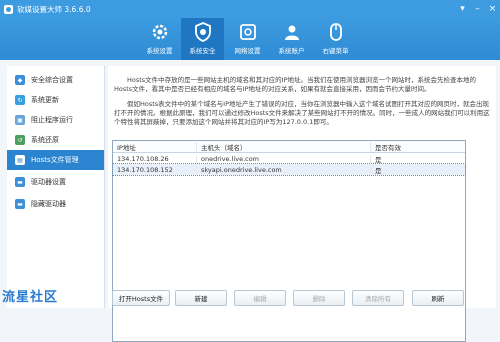 The width and height of the screenshot is (500, 342). What do you see at coordinates (8, 9) in the screenshot?
I see `app-icon` at bounding box center [8, 9].